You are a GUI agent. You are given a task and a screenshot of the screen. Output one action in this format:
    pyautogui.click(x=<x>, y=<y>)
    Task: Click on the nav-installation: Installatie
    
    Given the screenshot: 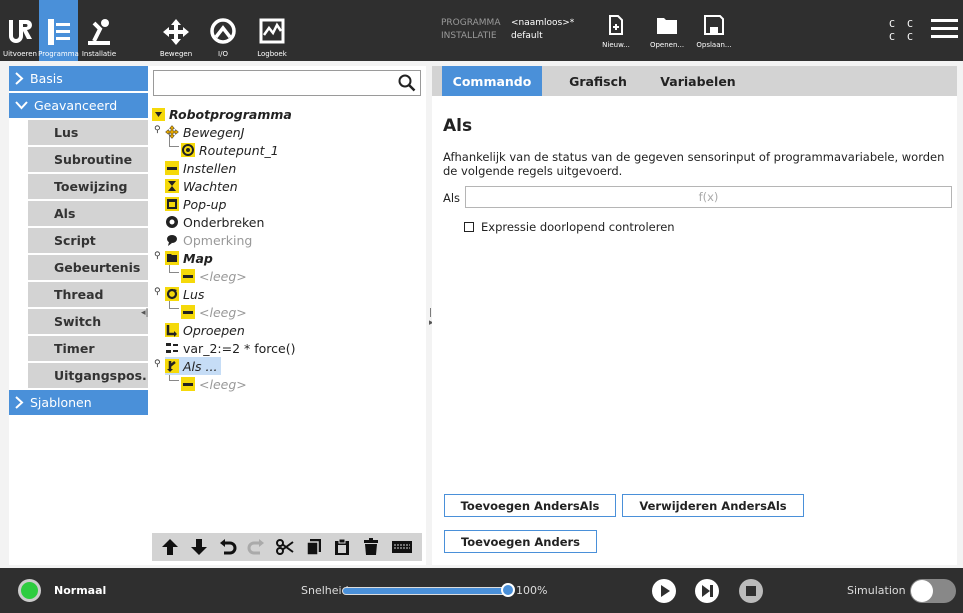 What is the action you would take?
    pyautogui.click(x=99, y=30)
    